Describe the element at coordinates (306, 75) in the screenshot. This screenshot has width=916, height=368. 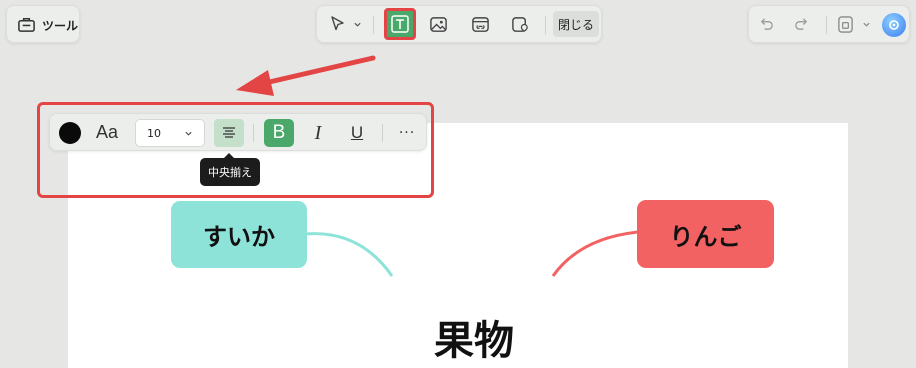
I see `annotation-arrow` at that location.